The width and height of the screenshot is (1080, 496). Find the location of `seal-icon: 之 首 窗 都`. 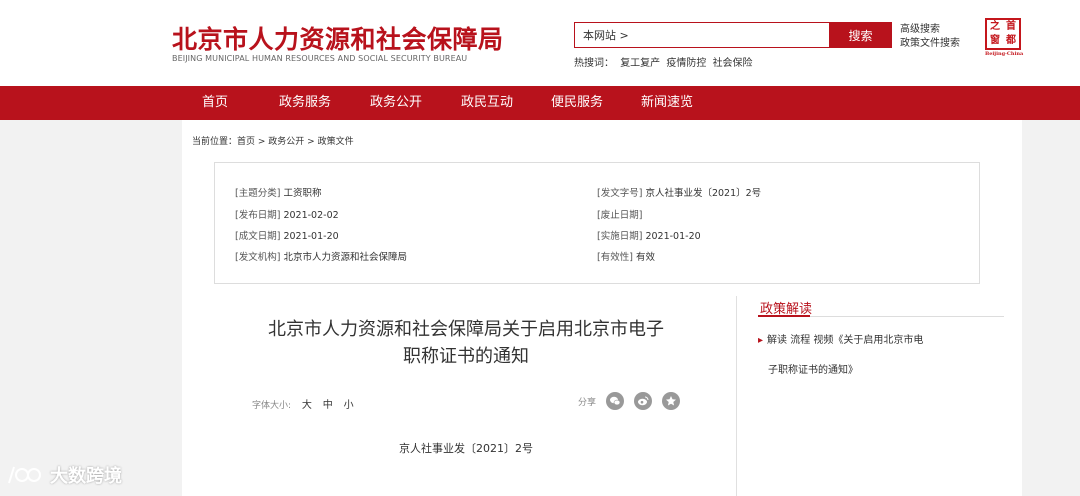

seal-icon: 之 首 窗 都 is located at coordinates (1003, 34).